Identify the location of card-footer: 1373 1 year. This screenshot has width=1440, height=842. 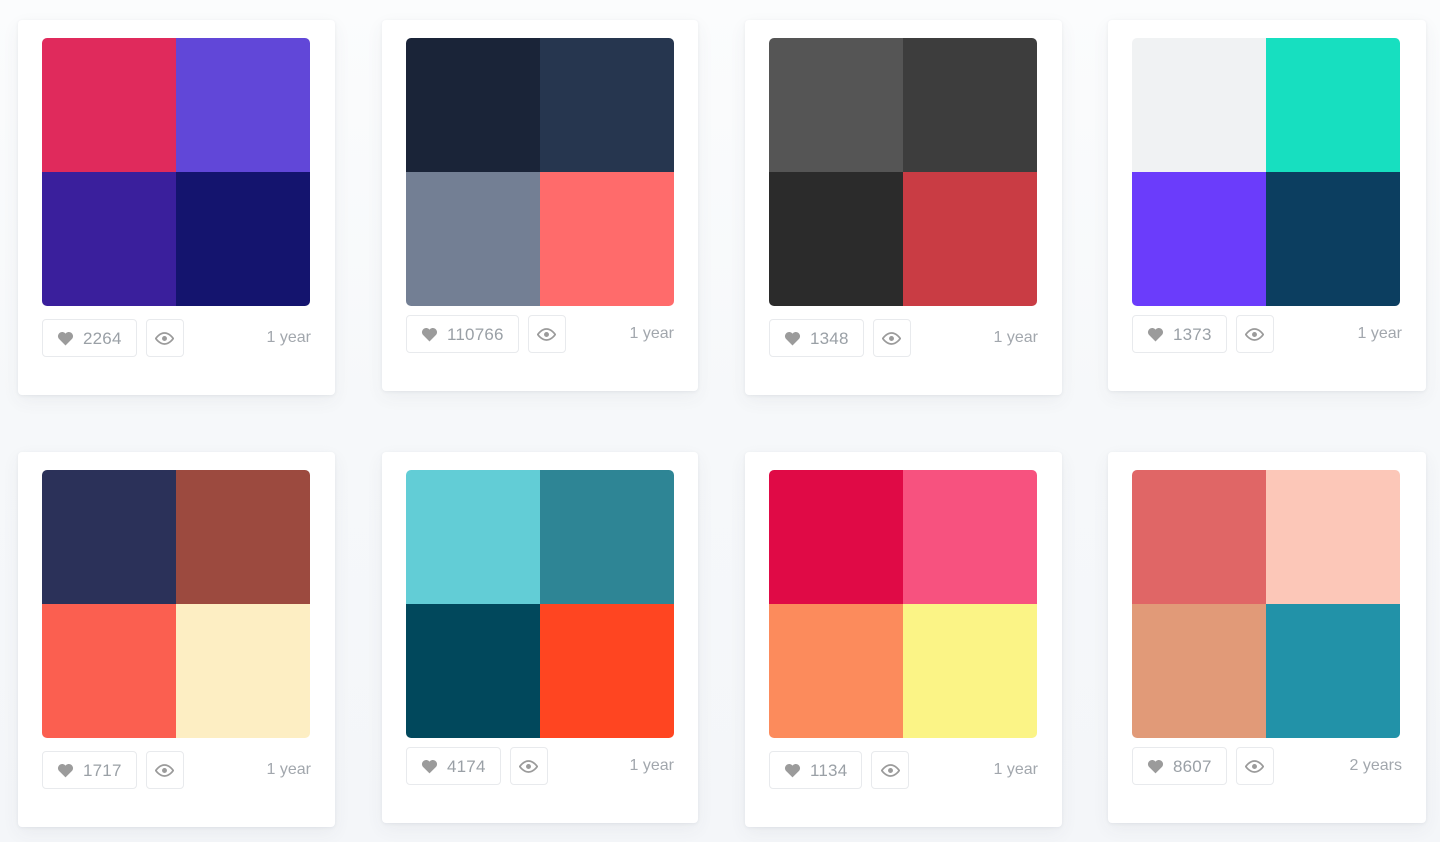
(1267, 346).